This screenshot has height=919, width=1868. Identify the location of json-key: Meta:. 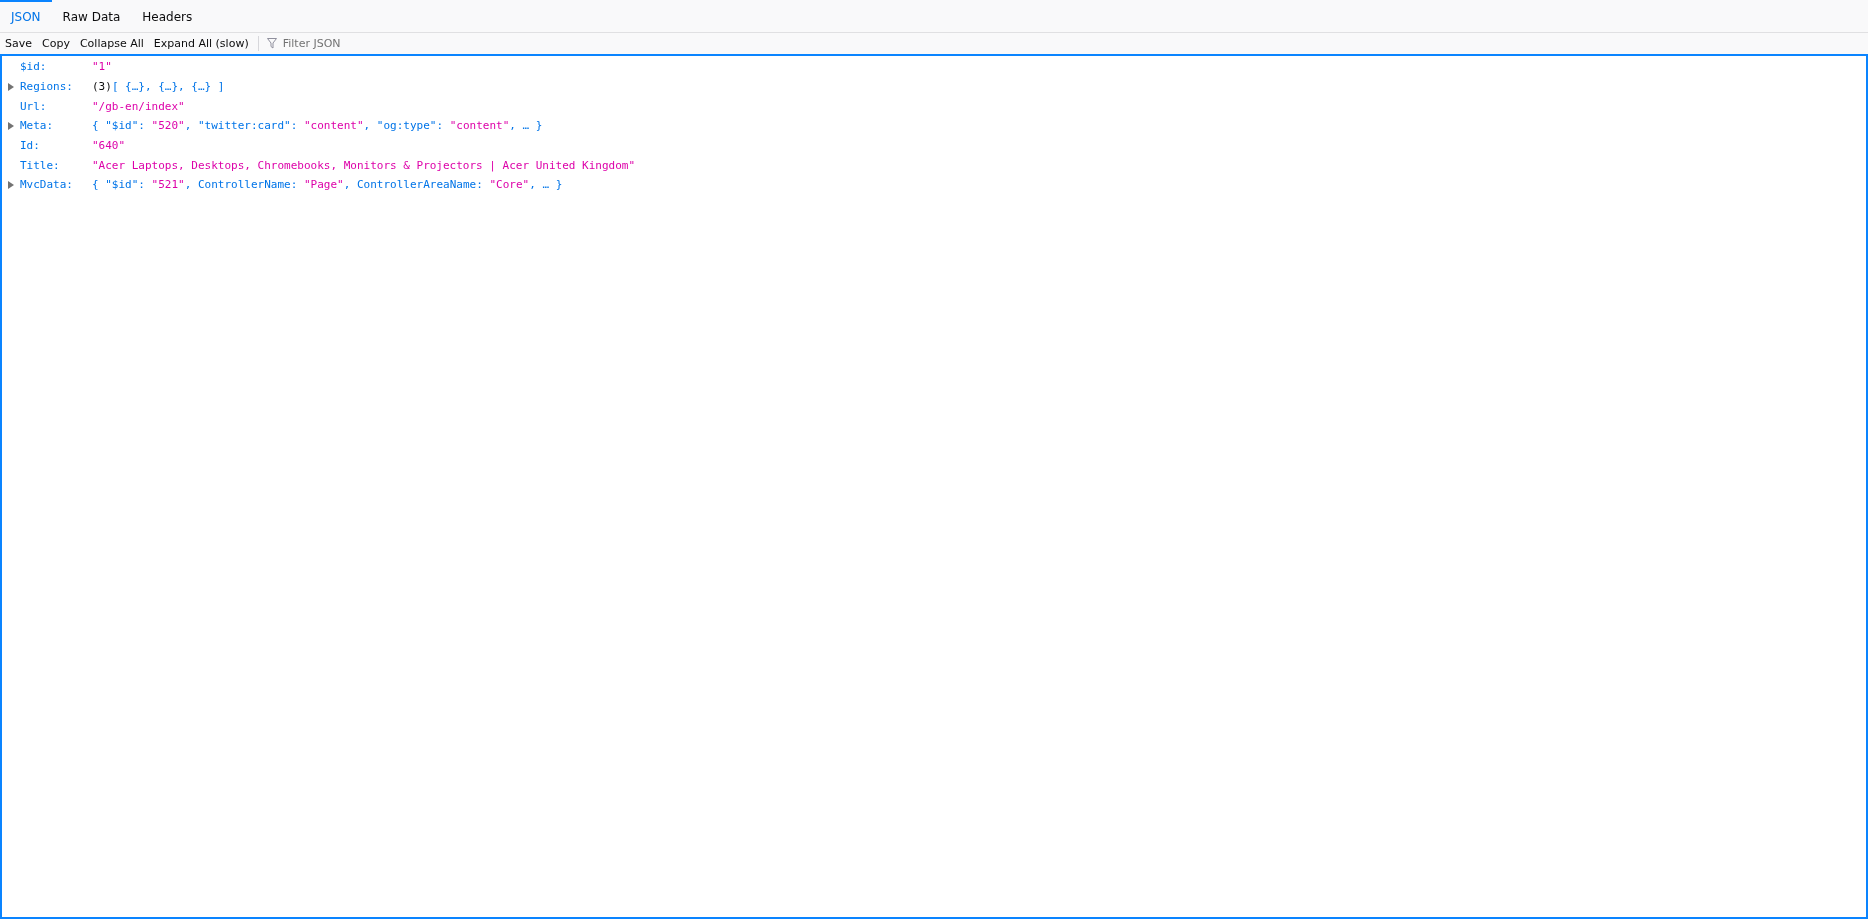
(56, 126).